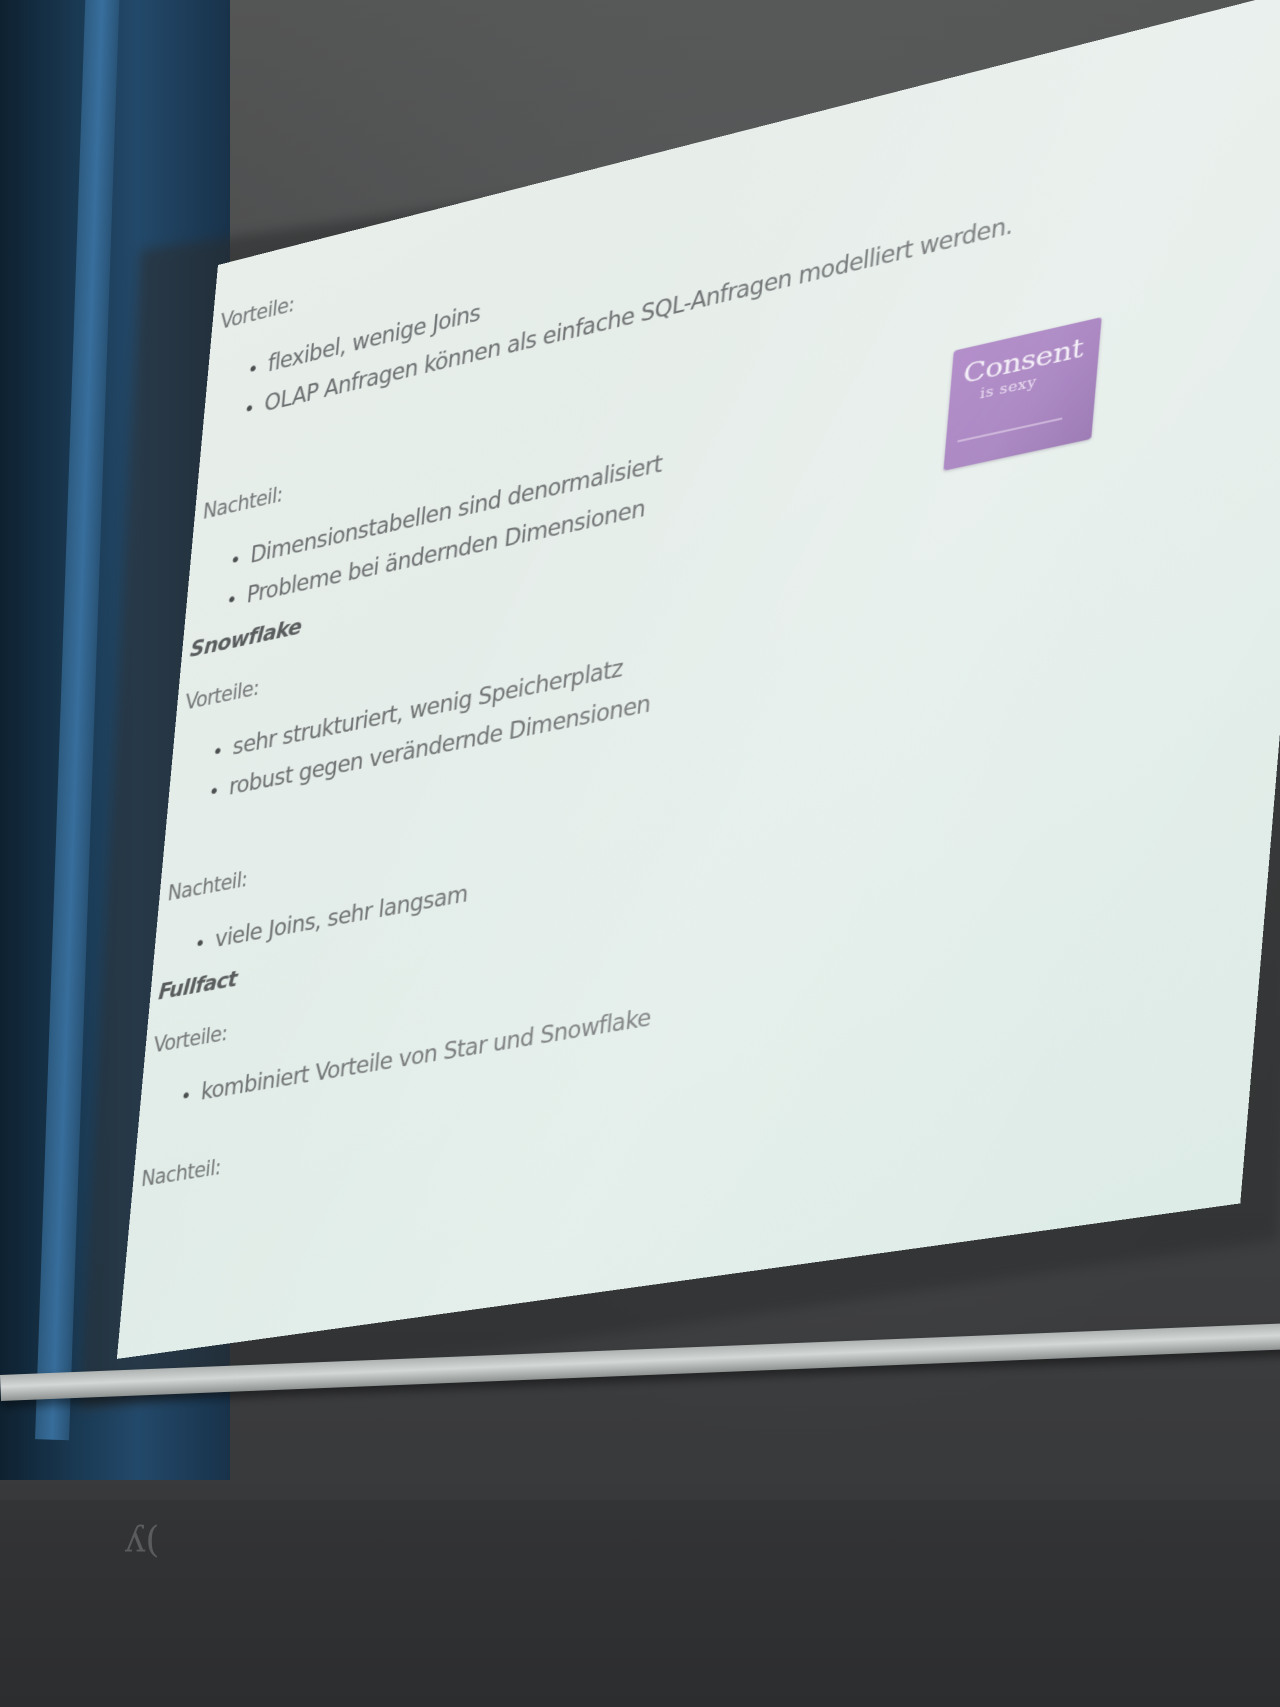 Image resolution: width=1280 pixels, height=1707 pixels. I want to click on lower-wall, so click(640, 1603).